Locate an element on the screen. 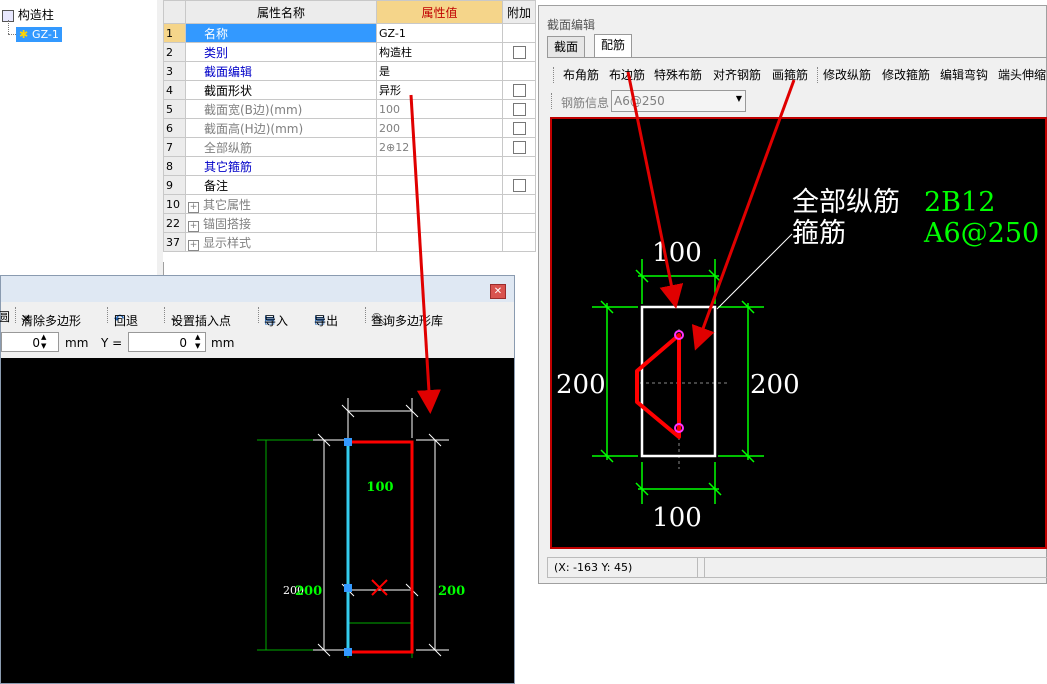  rebar-tool-7: 编辑弯钩 is located at coordinates (964, 74).